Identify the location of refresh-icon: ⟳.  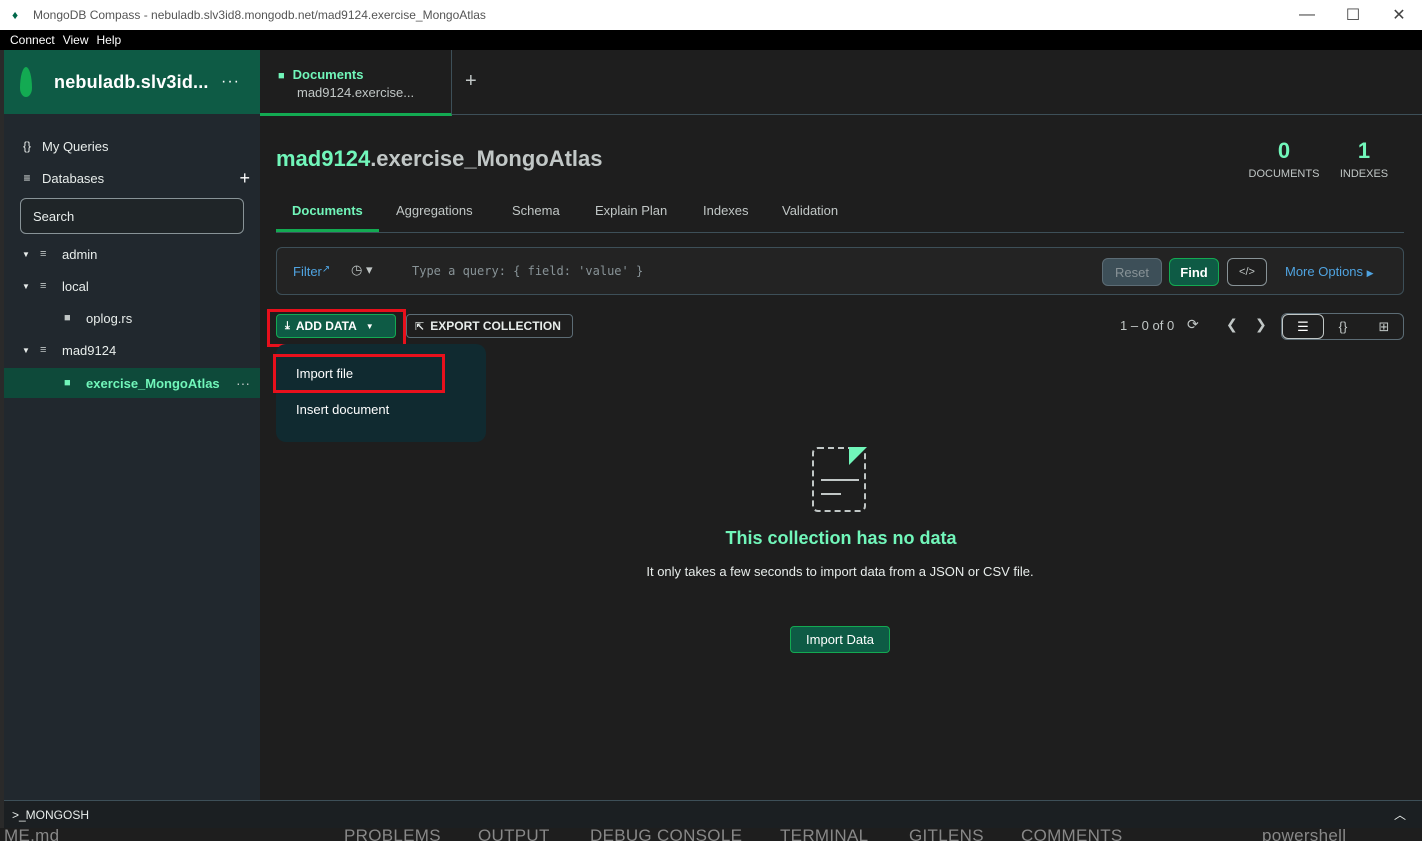
(1193, 324).